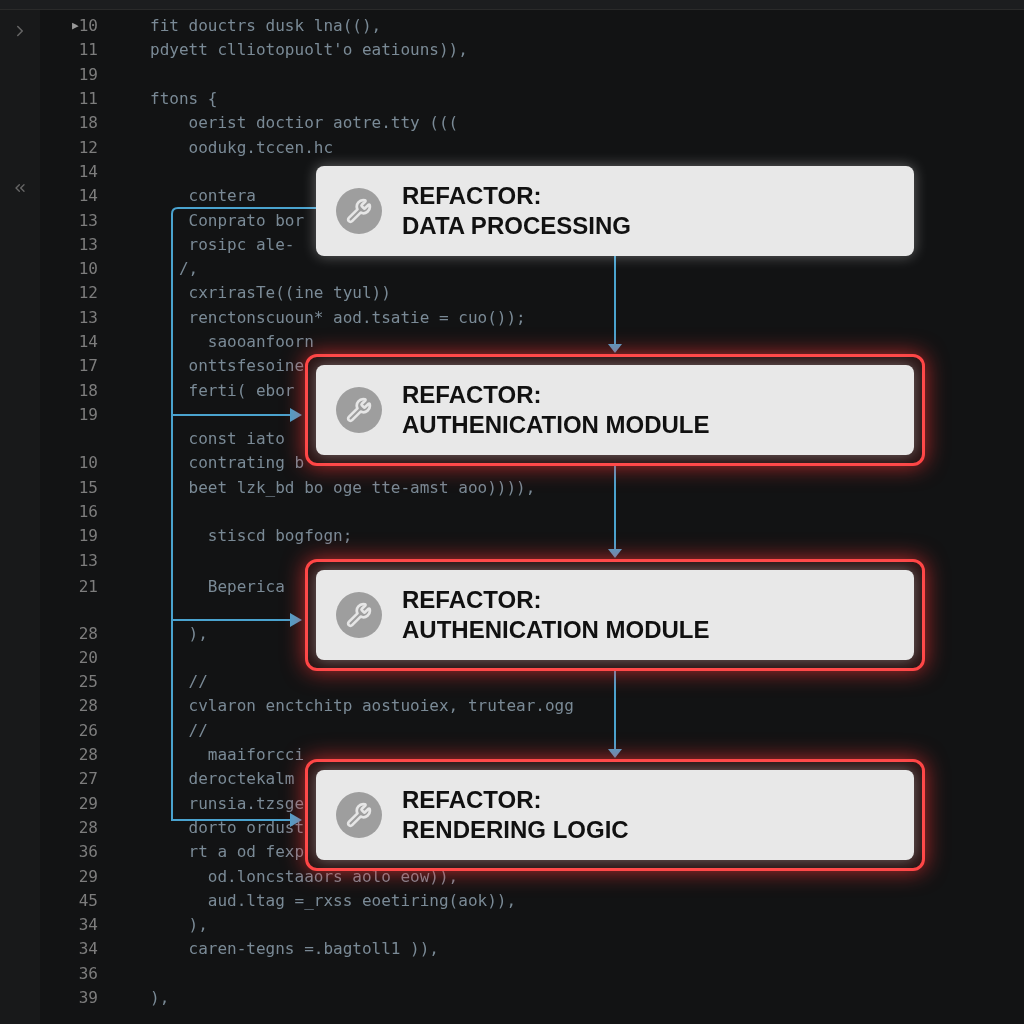 The width and height of the screenshot is (1024, 1024). What do you see at coordinates (75, 25) in the screenshot?
I see `line-marker: ▶` at bounding box center [75, 25].